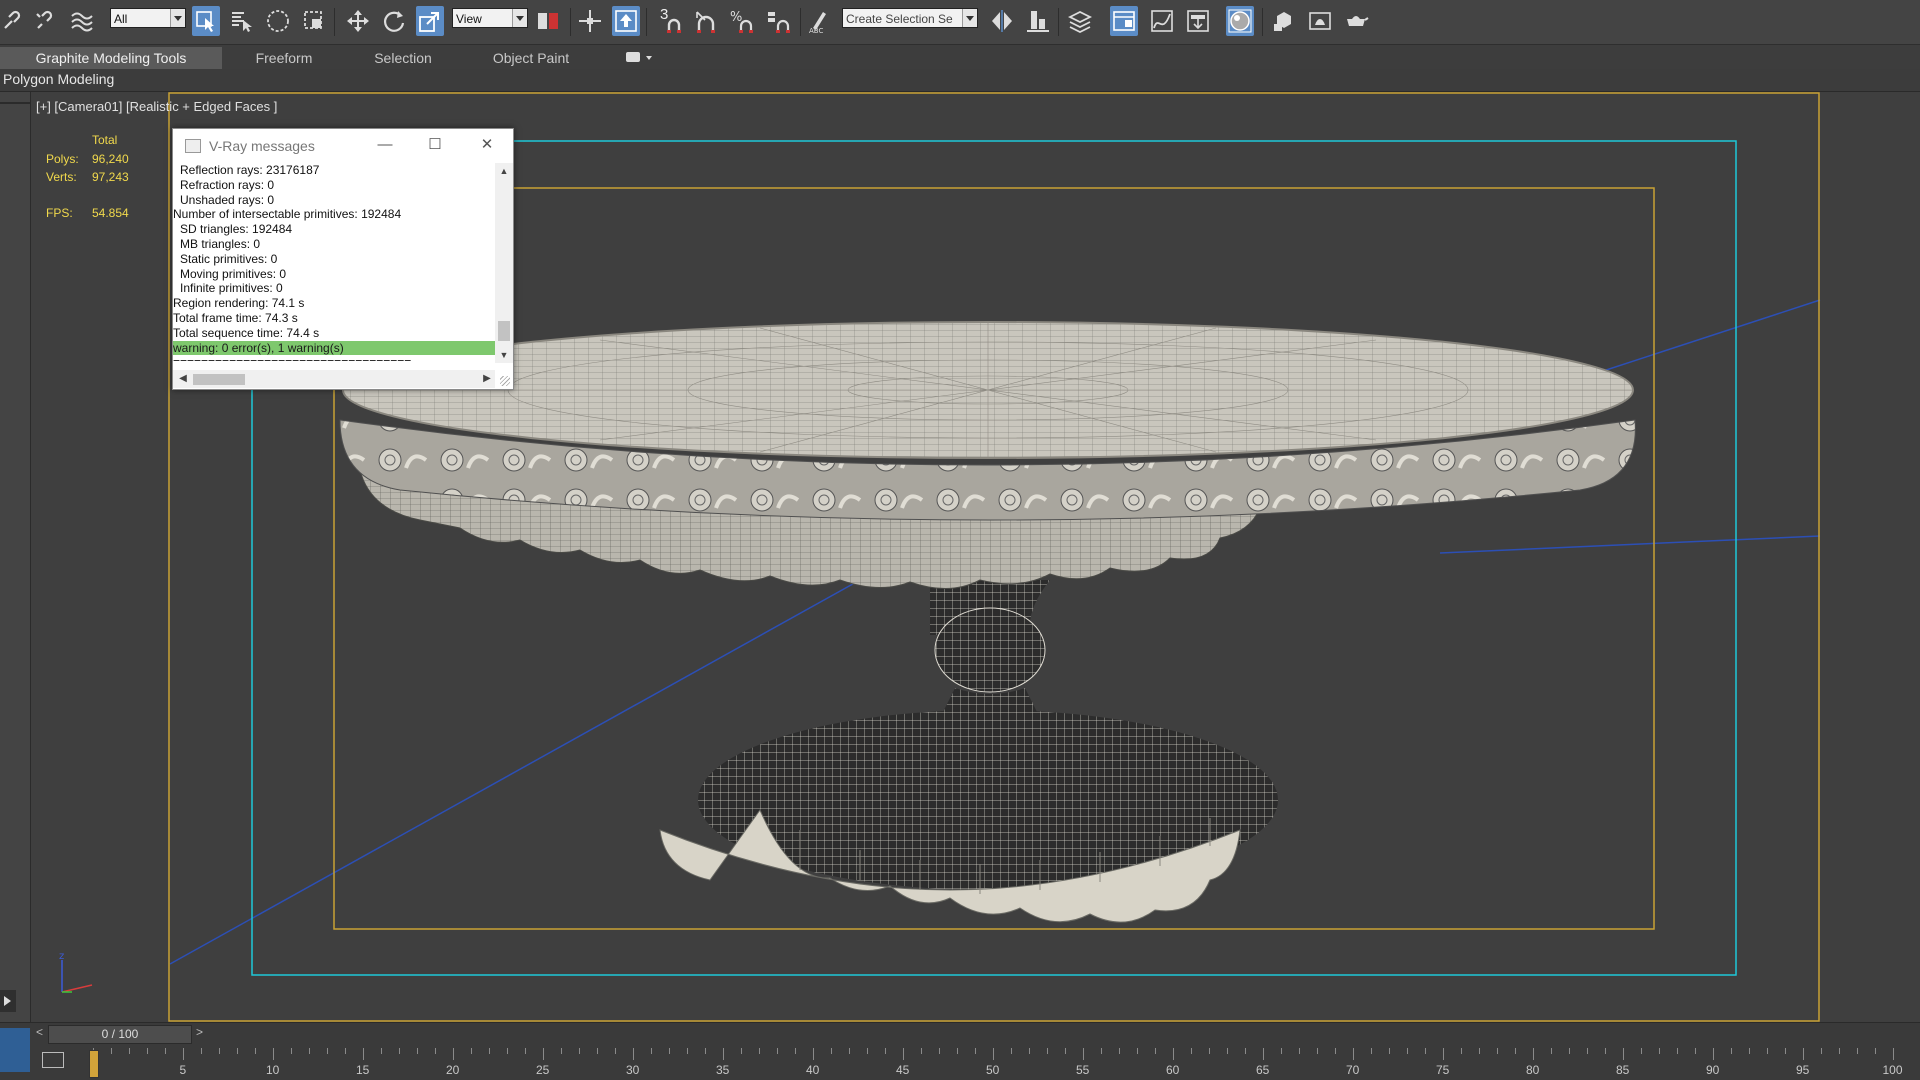 The height and width of the screenshot is (1080, 1920). I want to click on ruler-label: 35, so click(723, 1070).